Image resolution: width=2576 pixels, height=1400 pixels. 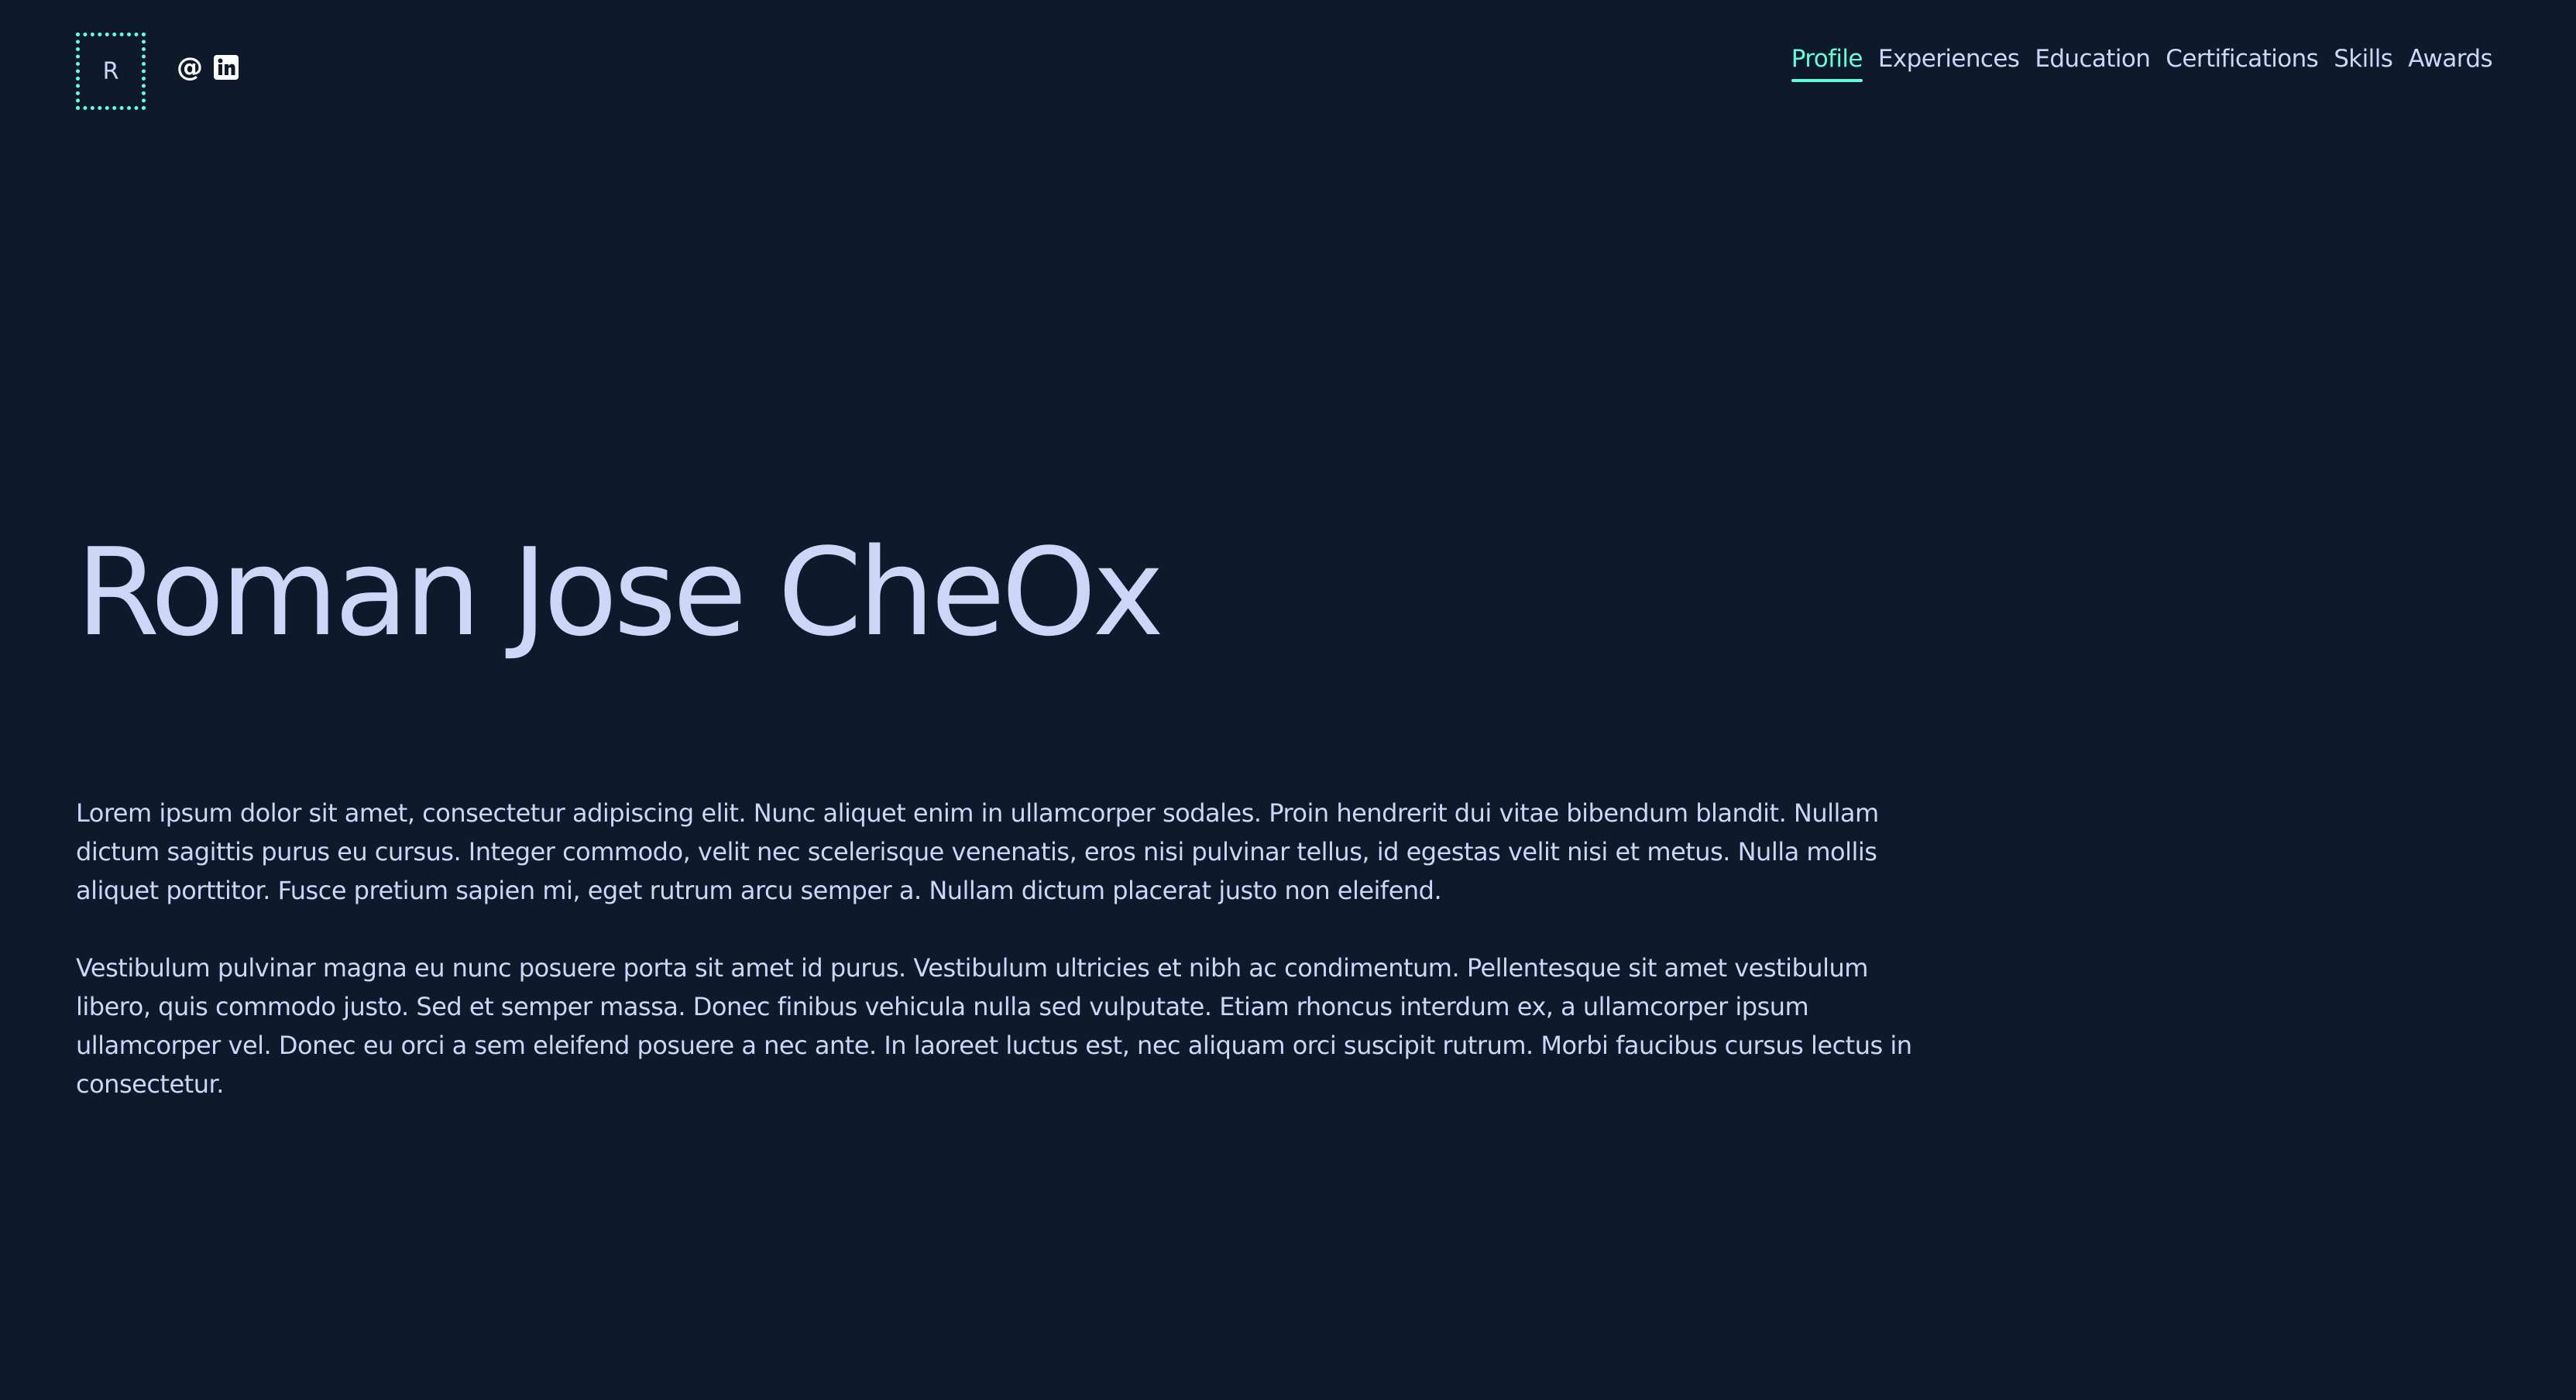 I want to click on nav-awards: Awards, so click(x=2450, y=69).